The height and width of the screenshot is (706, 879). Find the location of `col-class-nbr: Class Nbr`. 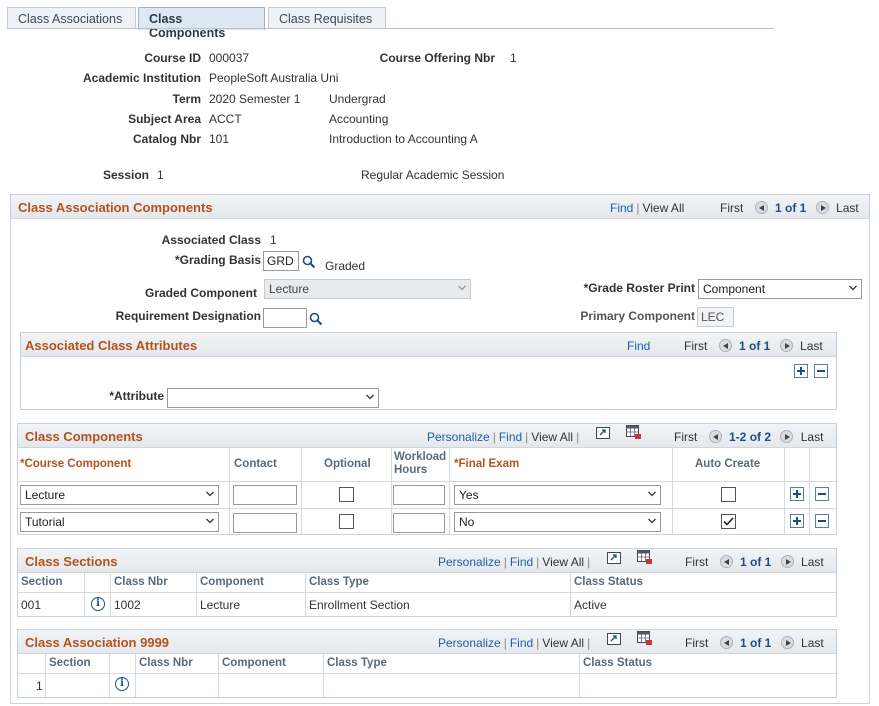

col-class-nbr: Class Nbr is located at coordinates (141, 582).